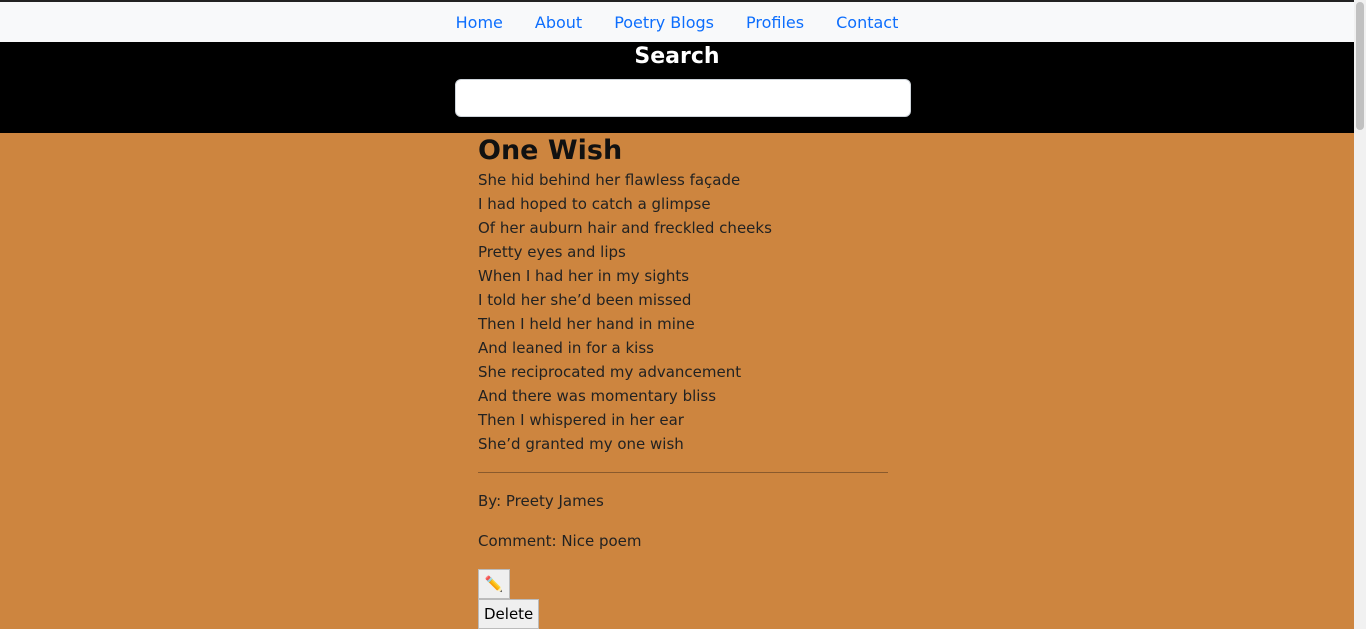  Describe the element at coordinates (584, 276) in the screenshot. I see `poem-line: When I had her in my sights` at that location.